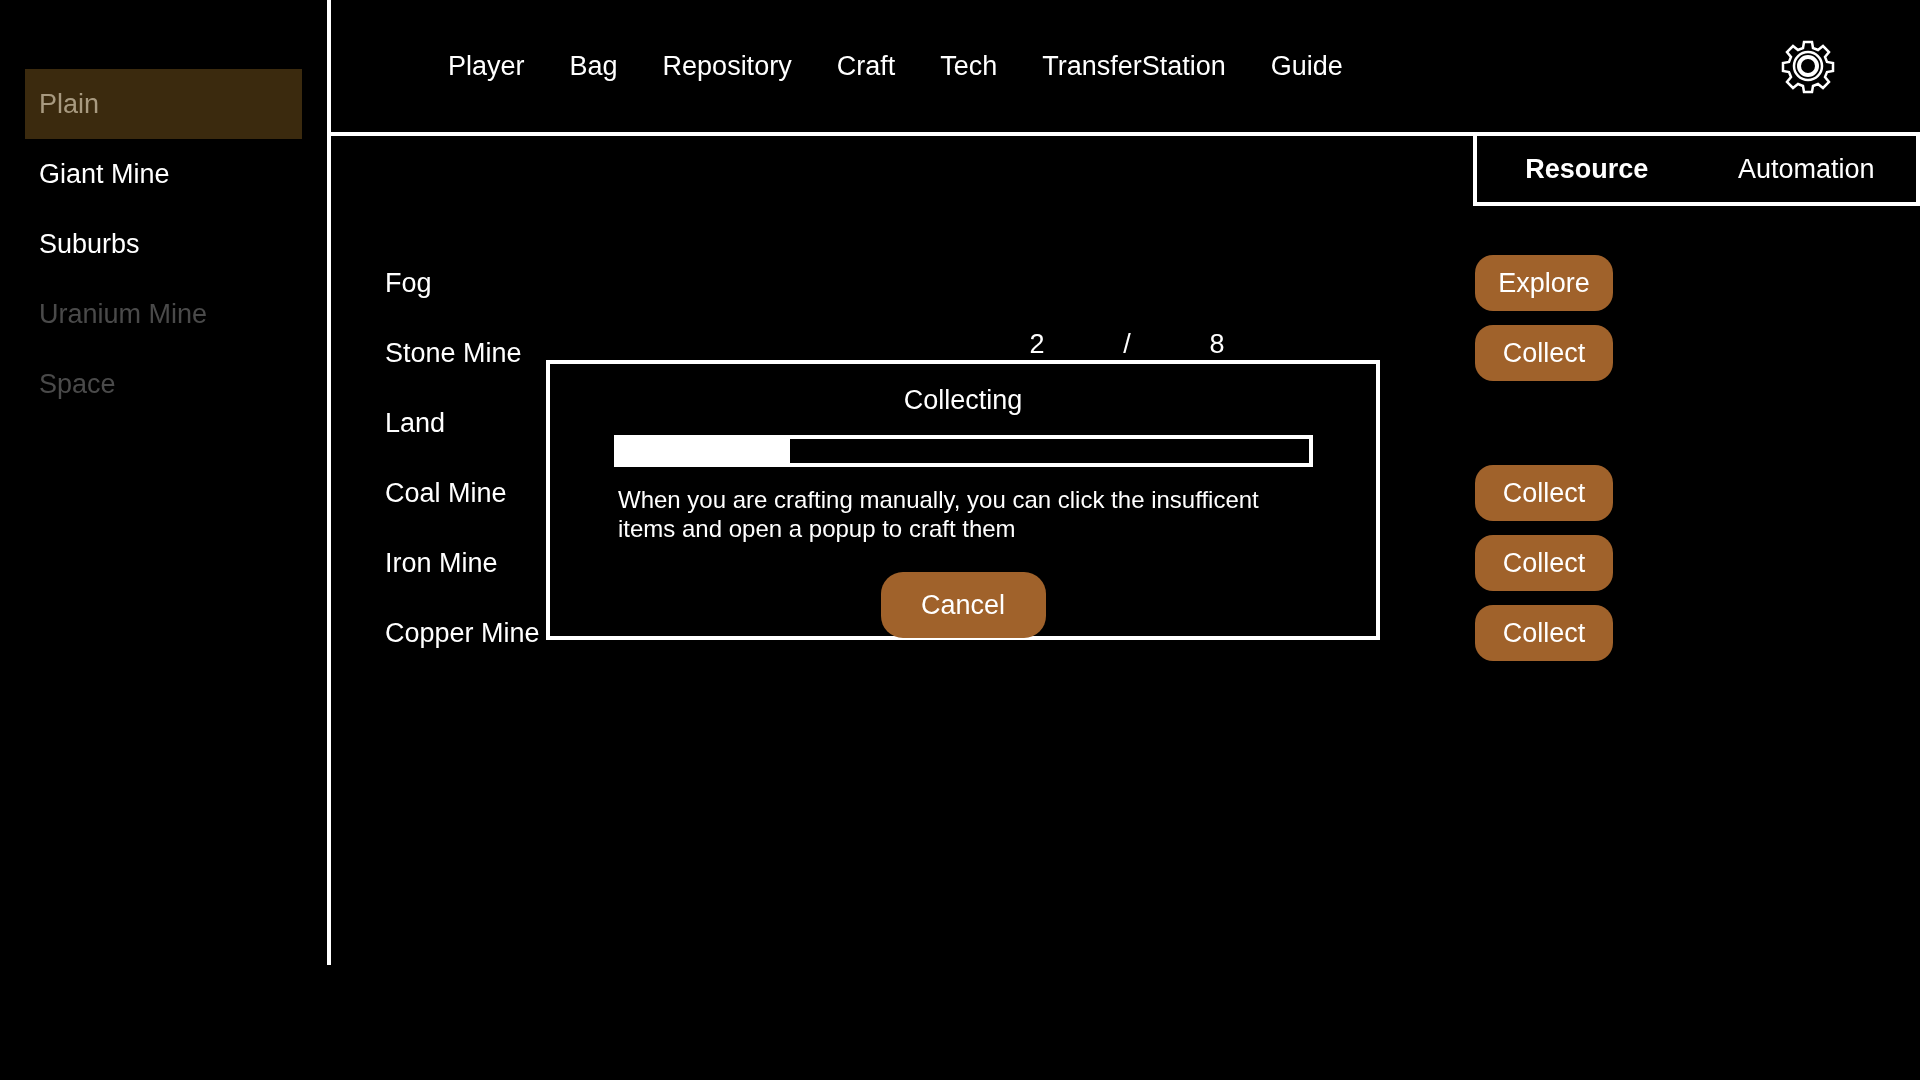 The height and width of the screenshot is (1080, 1920). What do you see at coordinates (1587, 169) in the screenshot?
I see `tab: Resource` at bounding box center [1587, 169].